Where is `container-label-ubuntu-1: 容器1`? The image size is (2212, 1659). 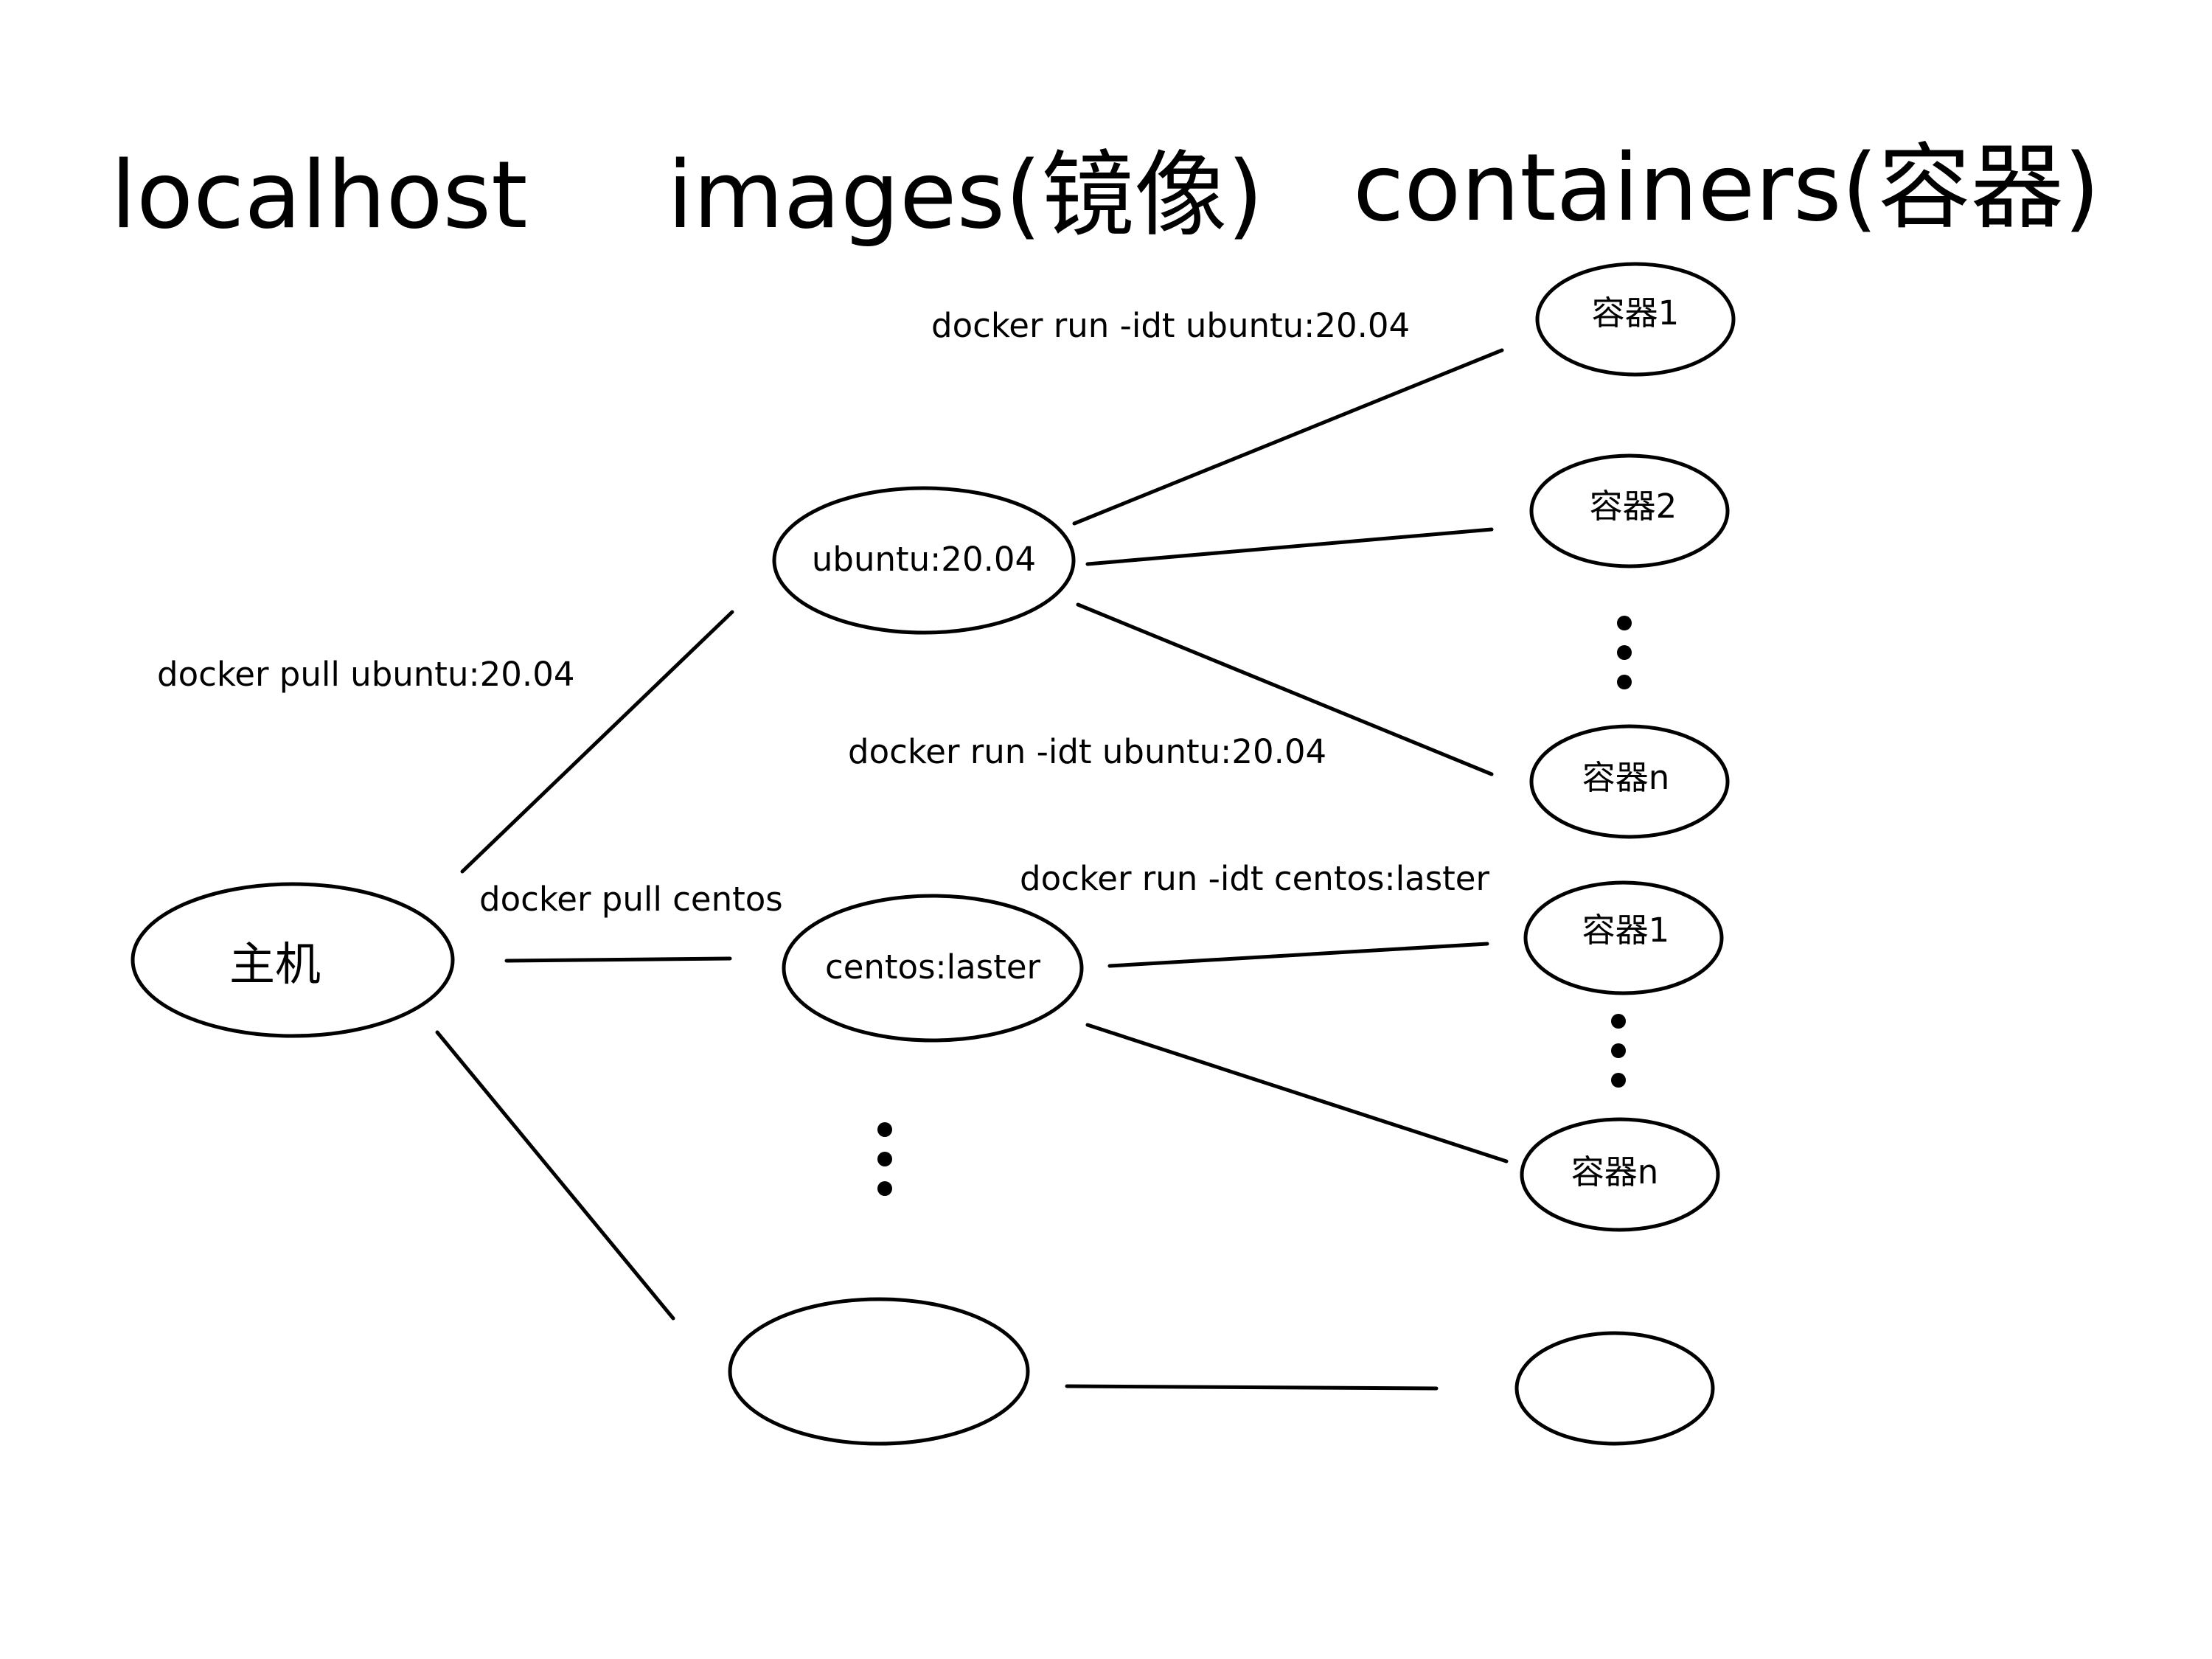 container-label-ubuntu-1: 容器1 is located at coordinates (1636, 313).